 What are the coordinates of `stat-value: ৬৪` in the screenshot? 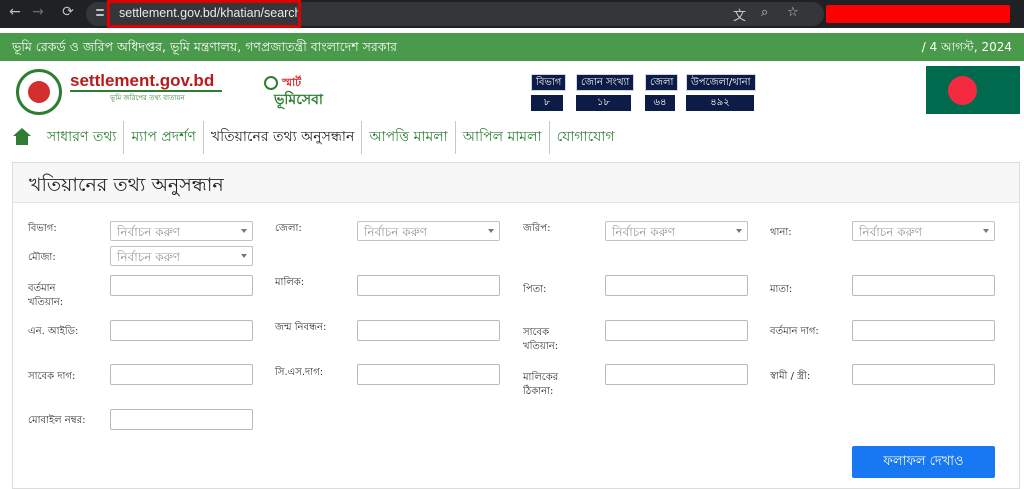 It's located at (660, 103).